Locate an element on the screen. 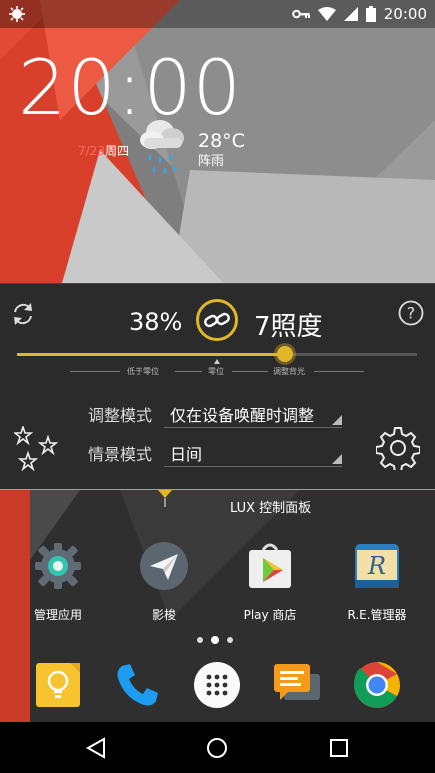 The image size is (435, 773). stars-icon is located at coordinates (37, 449).